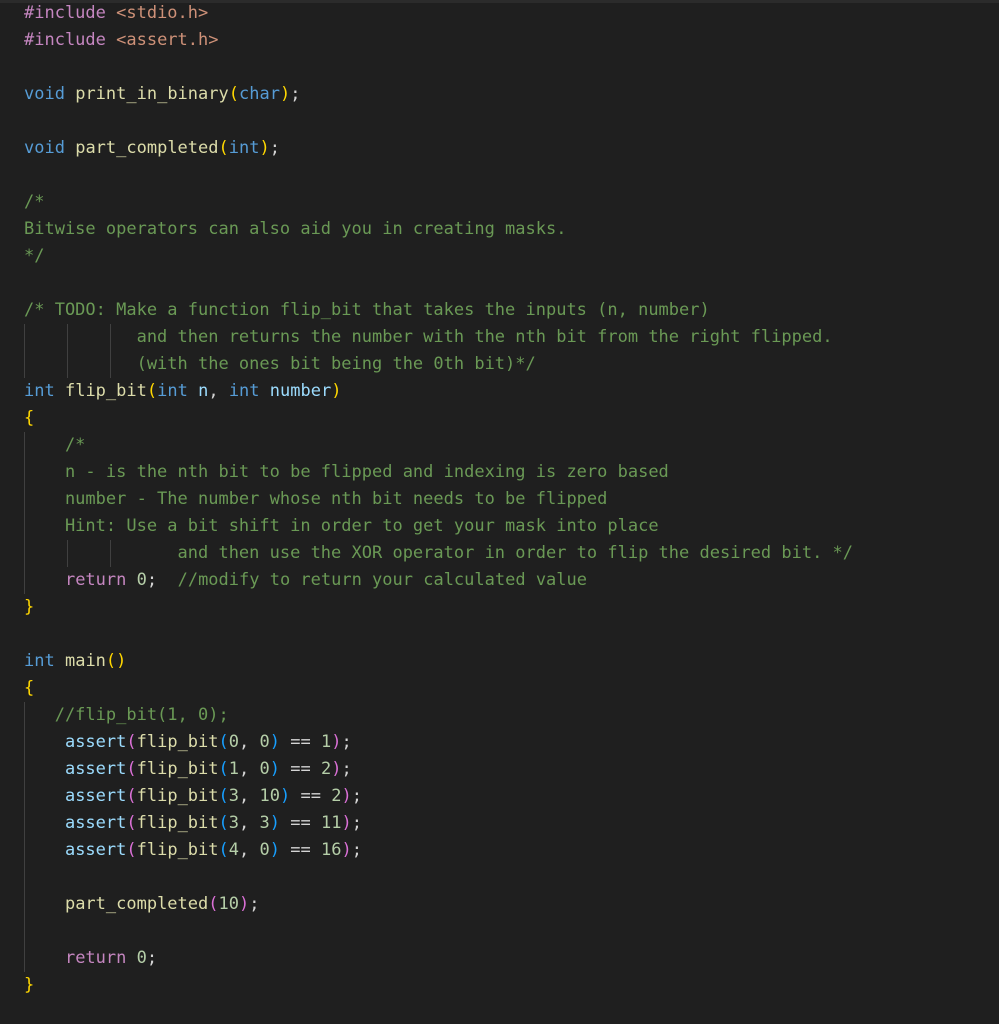 Image resolution: width=999 pixels, height=1024 pixels. I want to click on code-line: void part_completed(int);, so click(509, 148).